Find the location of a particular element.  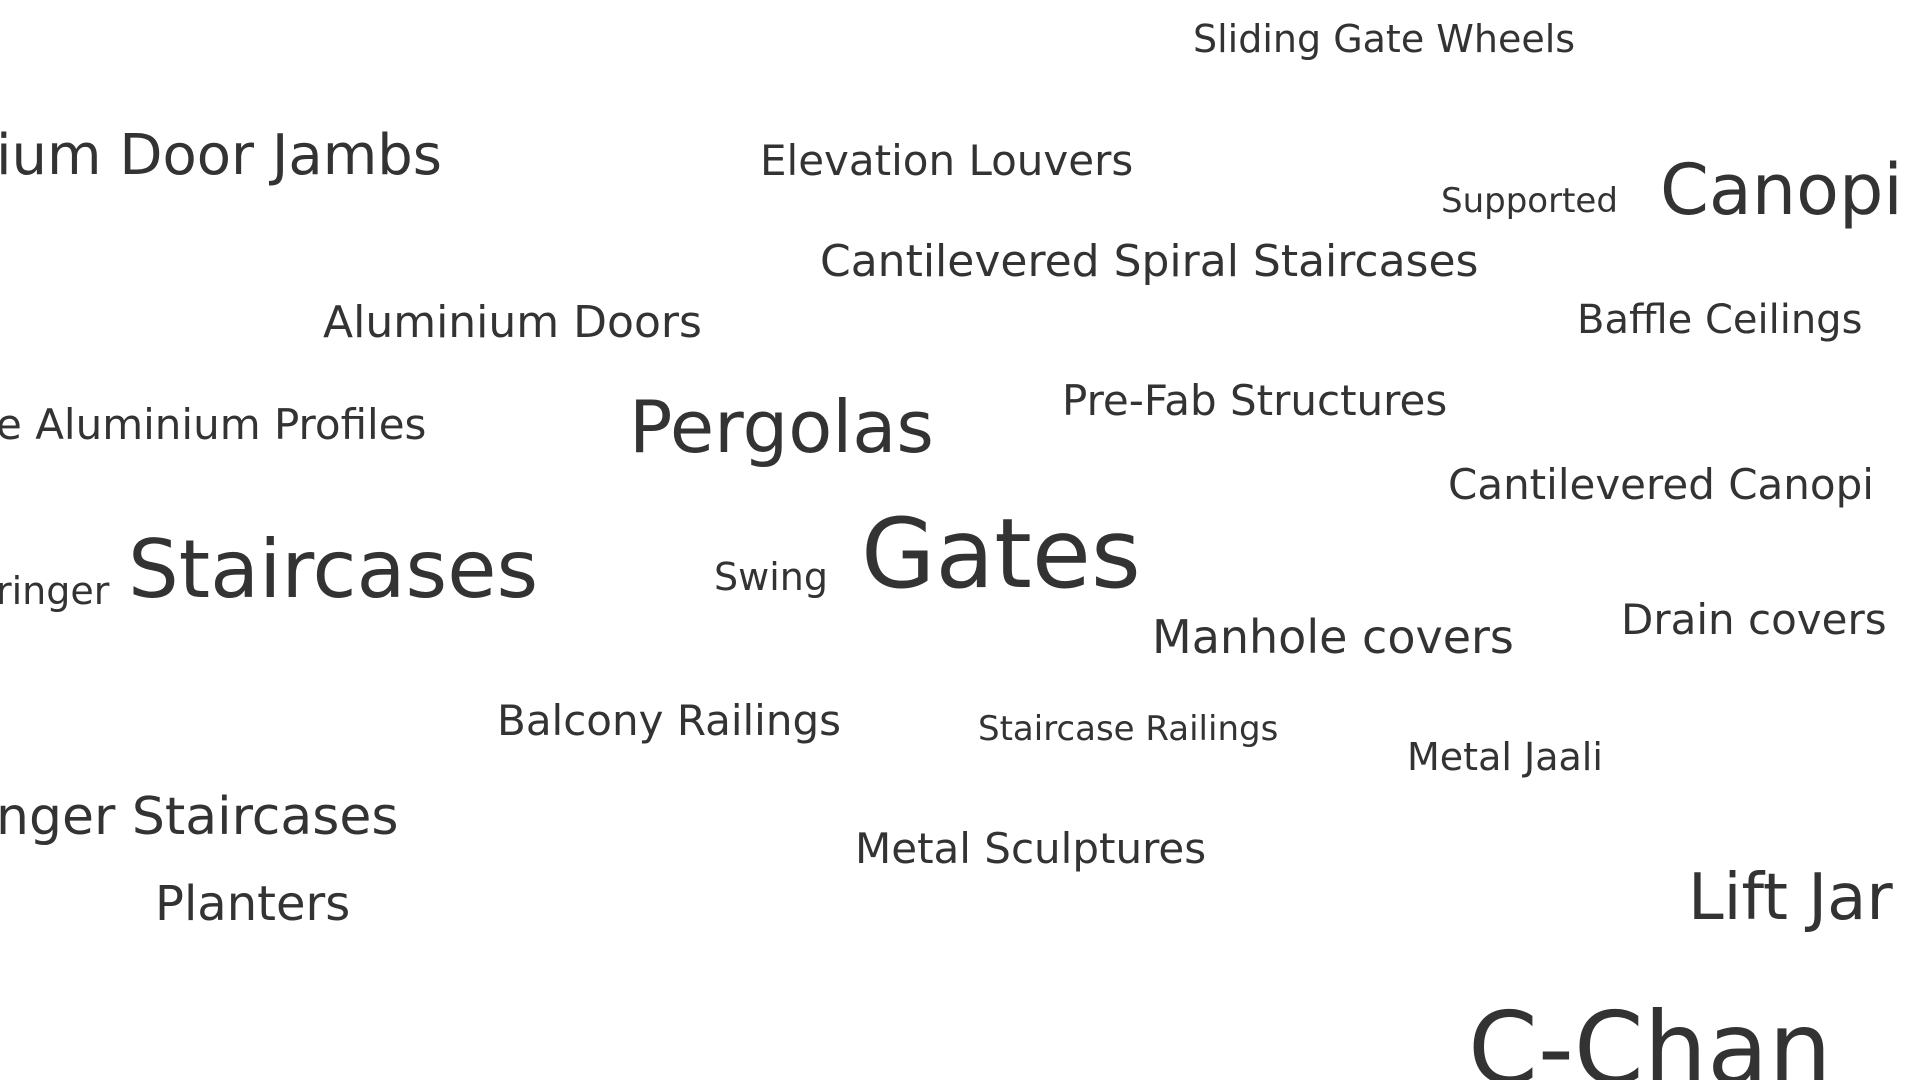

word-balcony-railings: Balcony Railings is located at coordinates (669, 720).